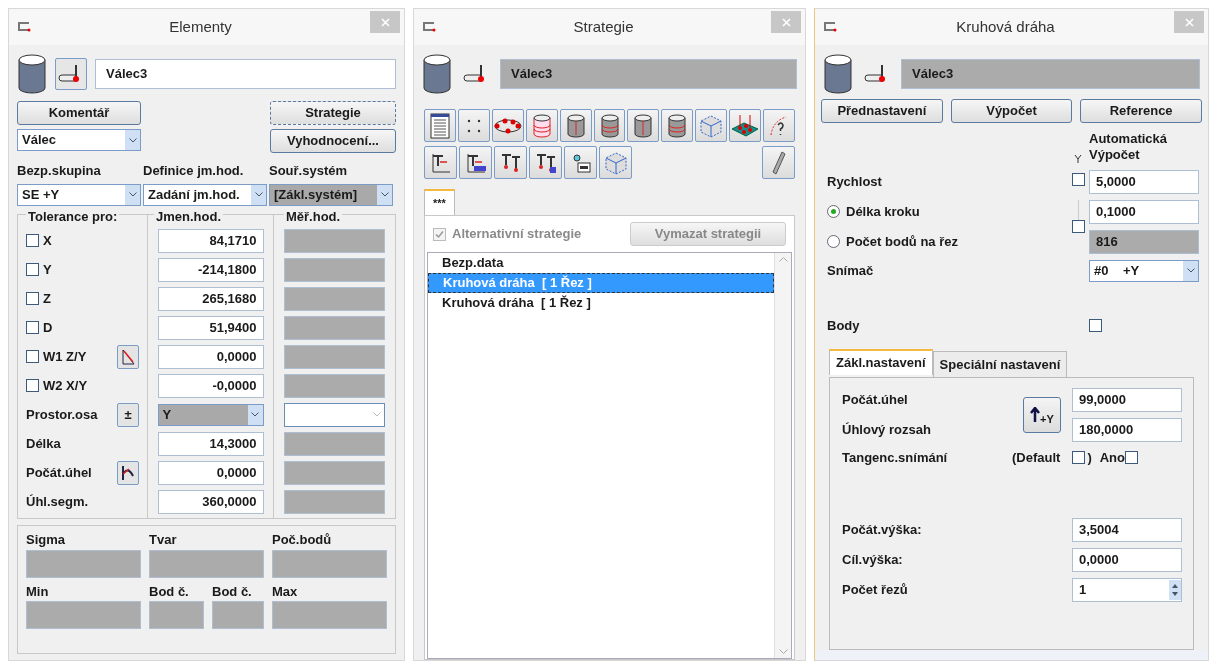 This screenshot has width=1212, height=661. I want to click on field-label: Body, so click(844, 325).